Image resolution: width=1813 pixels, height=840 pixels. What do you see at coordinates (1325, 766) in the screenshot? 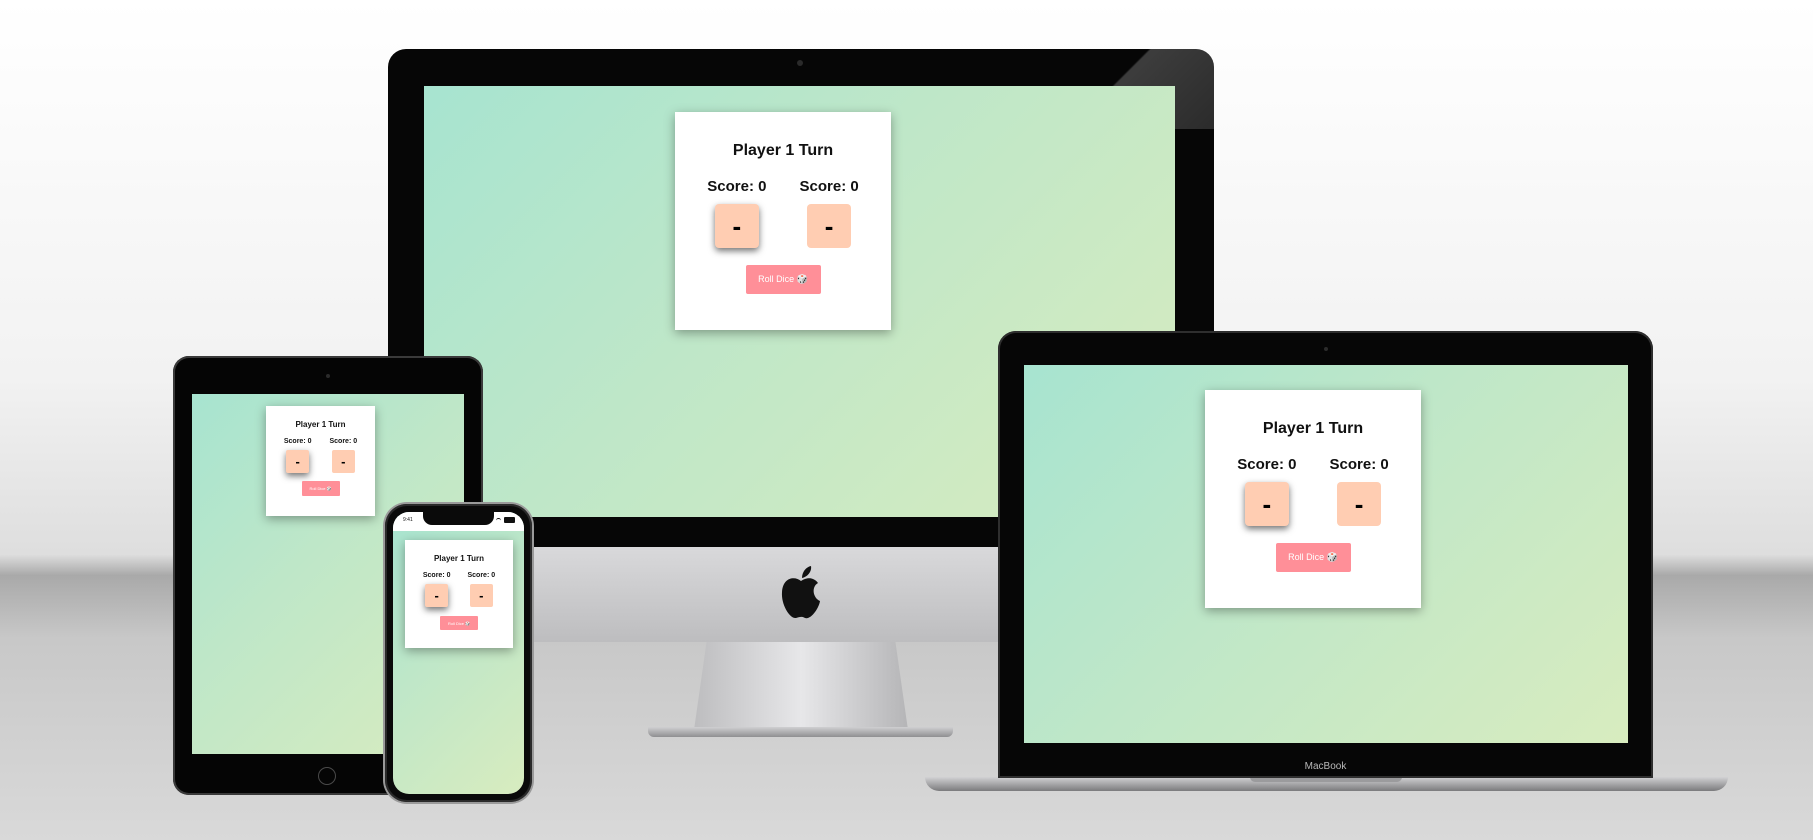
I see `laptop-brand-label: MacBook` at bounding box center [1325, 766].